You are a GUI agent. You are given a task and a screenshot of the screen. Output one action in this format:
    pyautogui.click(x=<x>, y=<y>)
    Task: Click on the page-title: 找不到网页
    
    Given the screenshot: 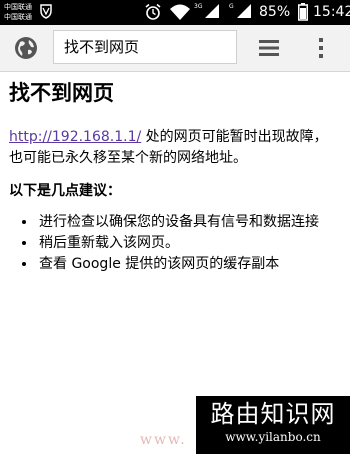 What is the action you would take?
    pyautogui.click(x=61, y=93)
    